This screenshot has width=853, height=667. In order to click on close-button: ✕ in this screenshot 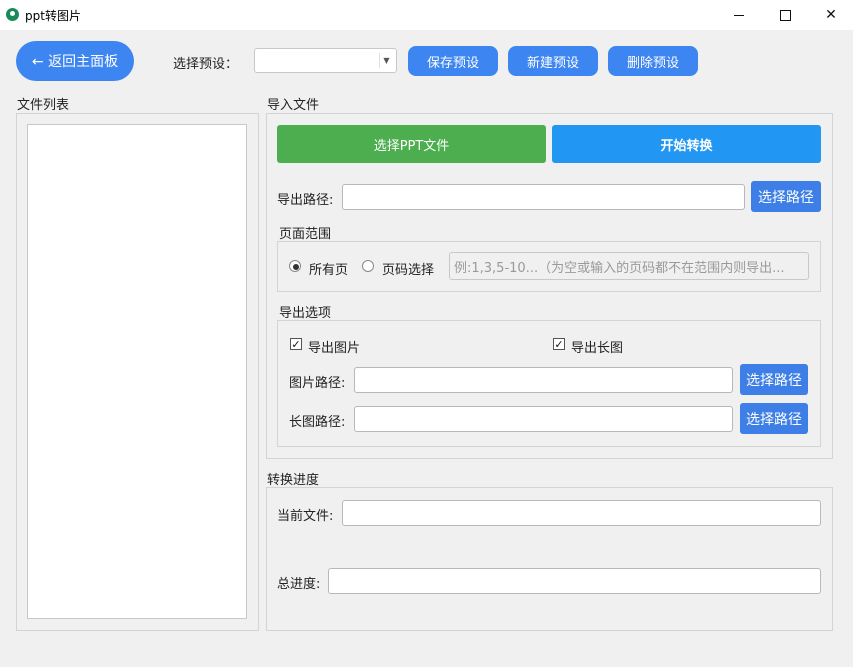, I will do `click(830, 15)`.